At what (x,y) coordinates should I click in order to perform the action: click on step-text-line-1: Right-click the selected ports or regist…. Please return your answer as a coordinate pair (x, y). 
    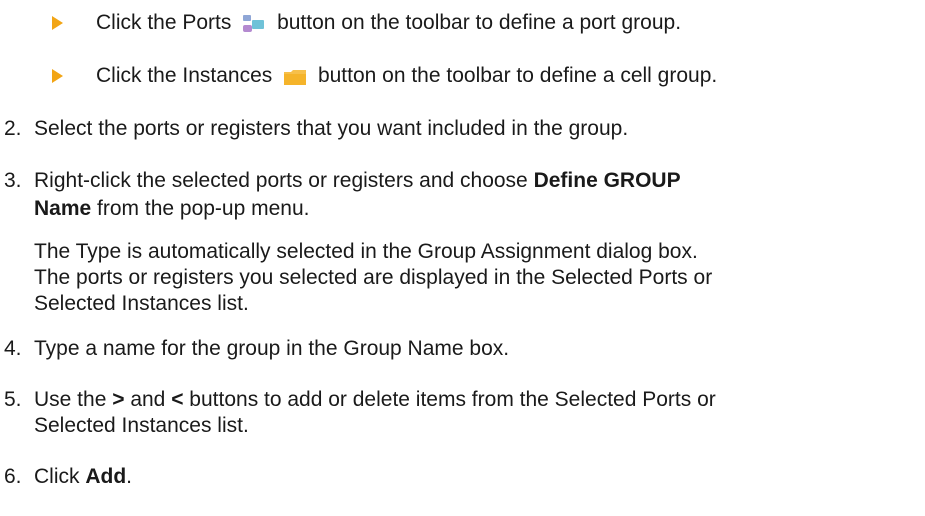
    Looking at the image, I should click on (357, 180).